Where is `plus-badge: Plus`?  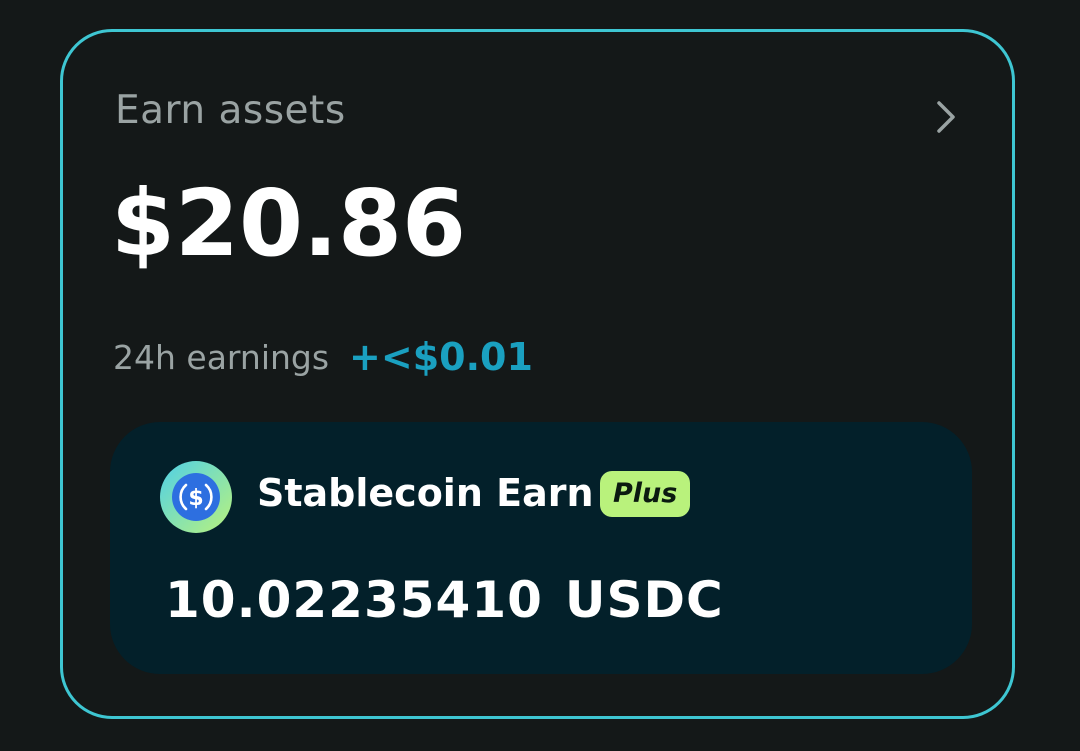
plus-badge: Plus is located at coordinates (645, 494).